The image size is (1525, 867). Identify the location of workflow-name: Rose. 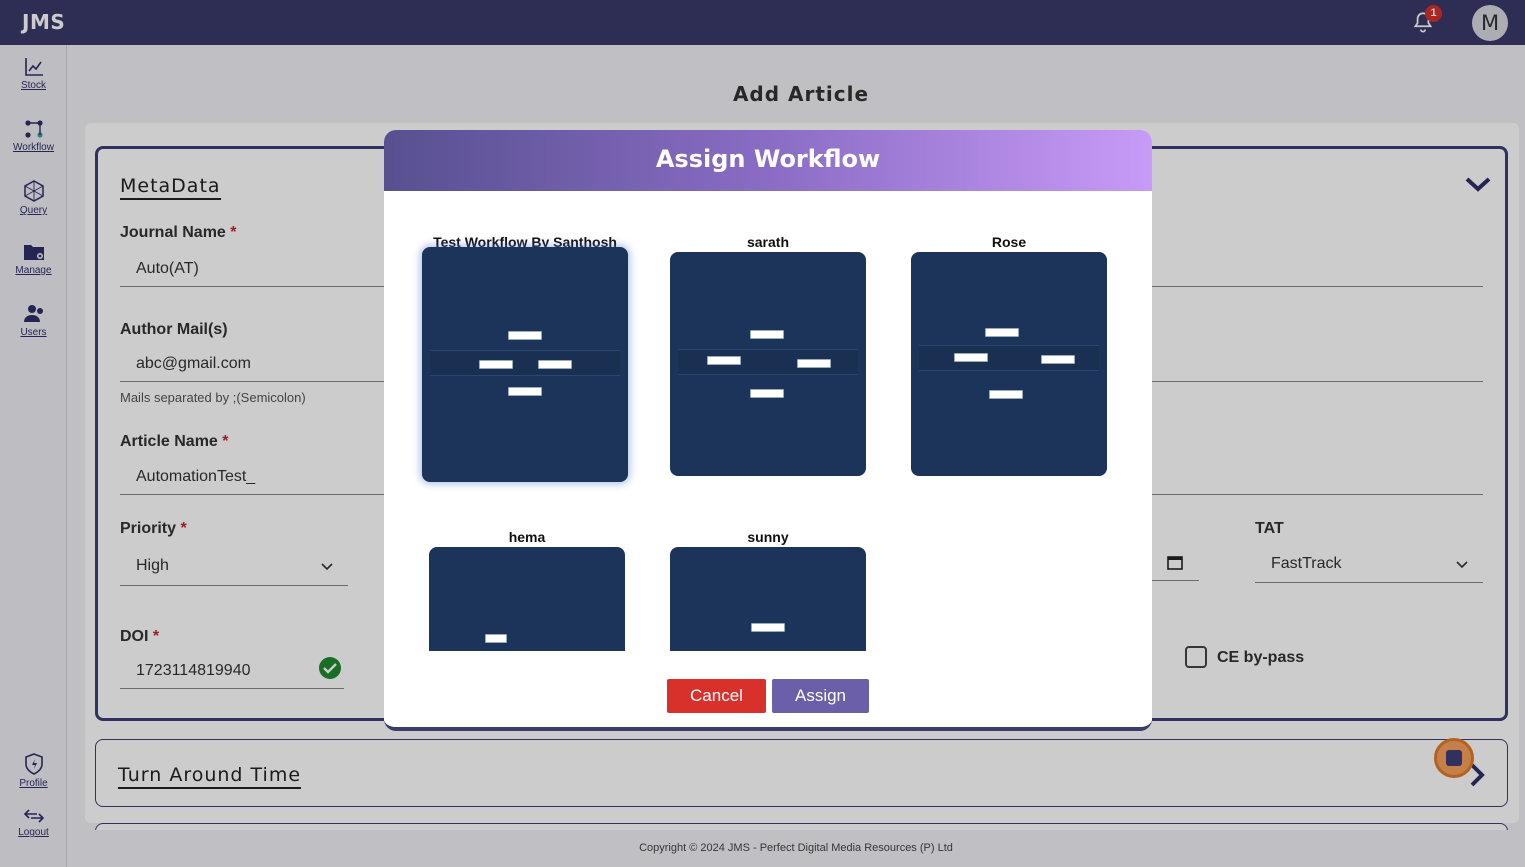
(1009, 242).